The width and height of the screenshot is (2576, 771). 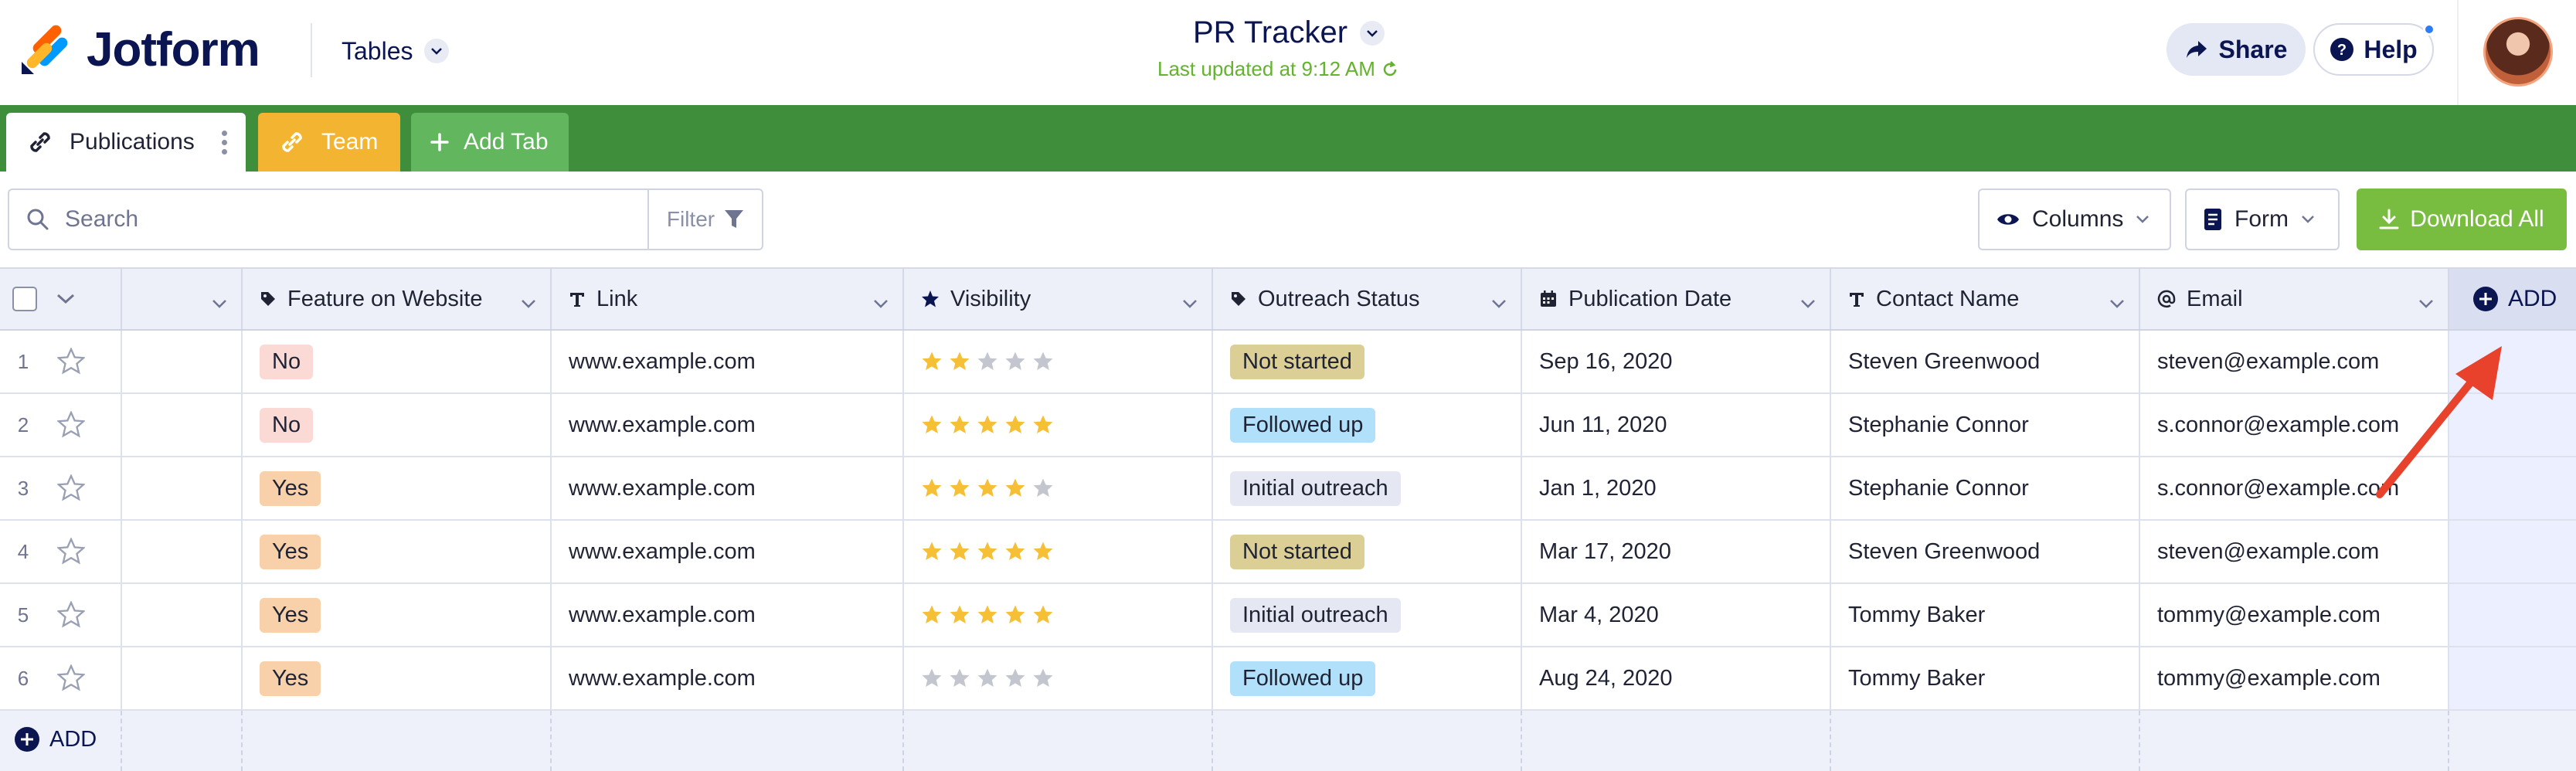 I want to click on email-cell: tommy@example.com, so click(x=2294, y=615).